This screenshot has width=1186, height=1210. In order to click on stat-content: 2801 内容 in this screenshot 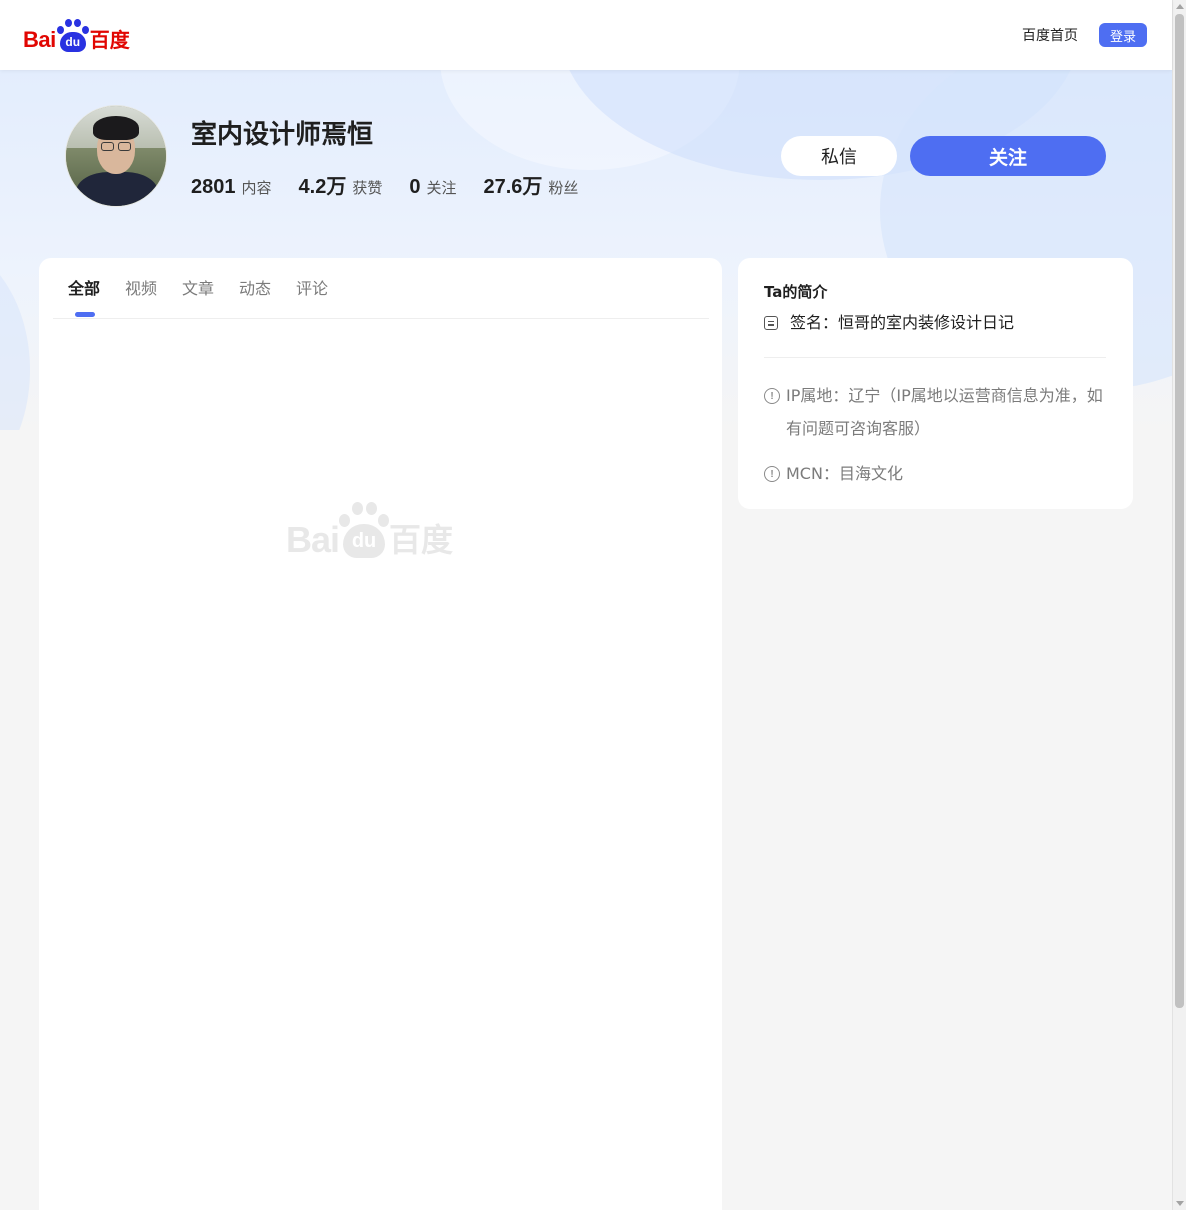, I will do `click(231, 187)`.